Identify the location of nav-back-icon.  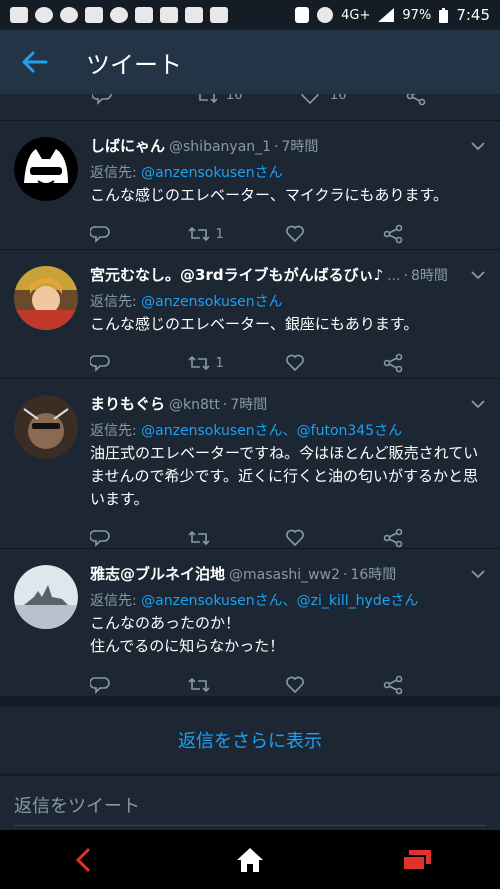
(83, 859).